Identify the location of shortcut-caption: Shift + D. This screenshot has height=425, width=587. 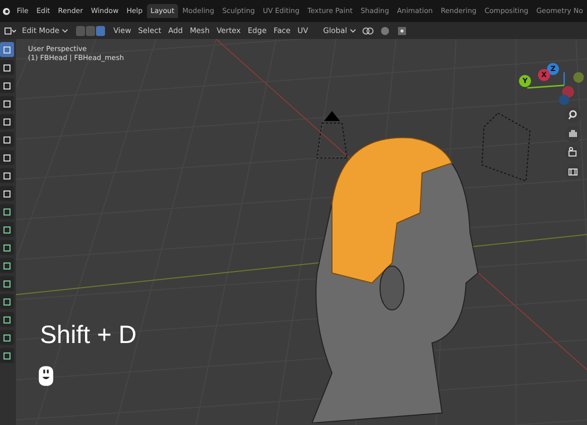
(88, 335).